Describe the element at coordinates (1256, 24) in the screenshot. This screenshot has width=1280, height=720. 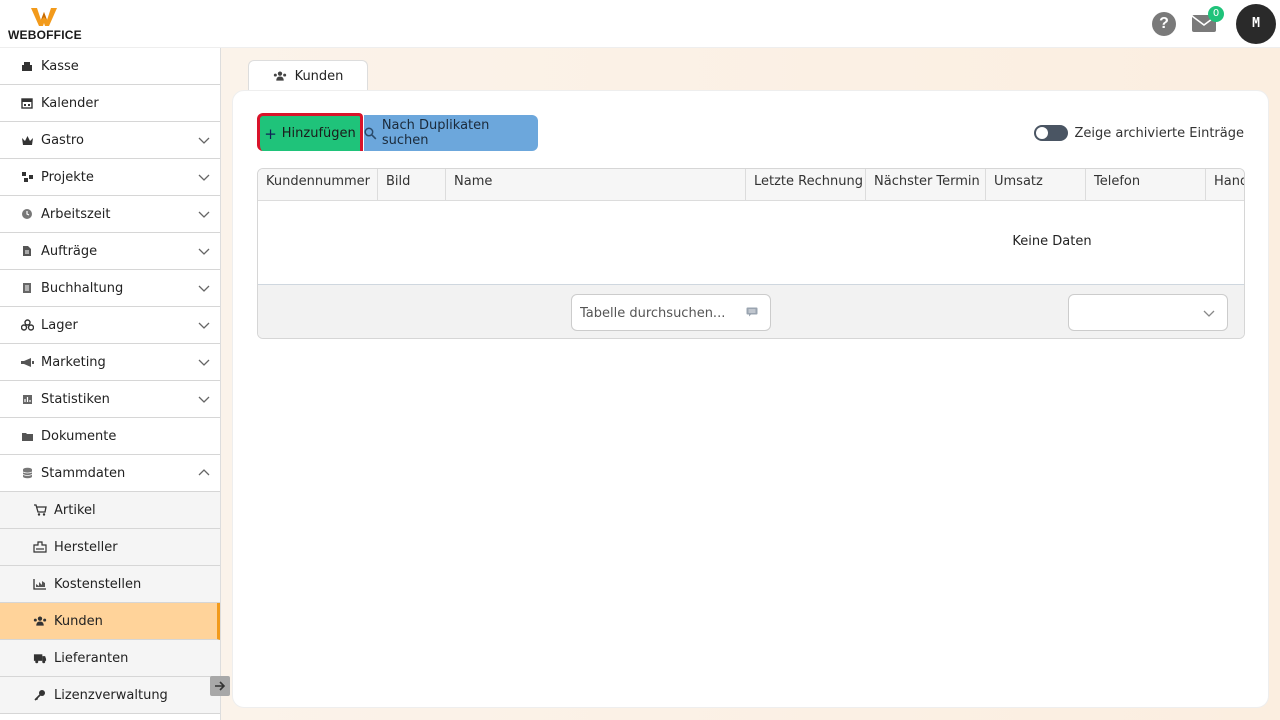
I see `user-avatar: M` at that location.